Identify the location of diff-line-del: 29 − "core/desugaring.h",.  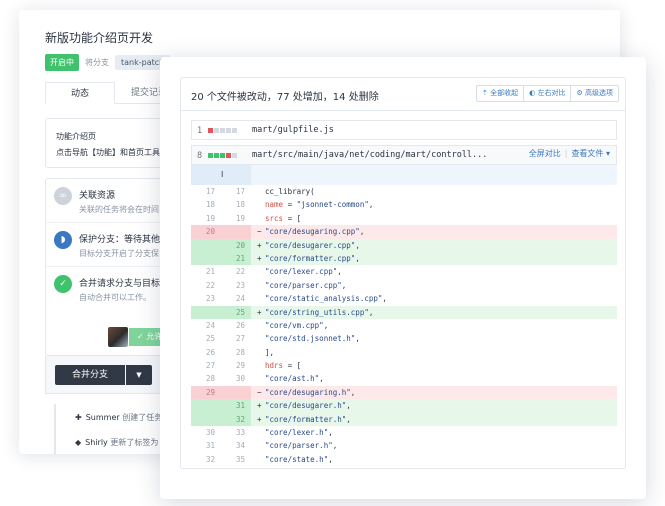
(404, 392).